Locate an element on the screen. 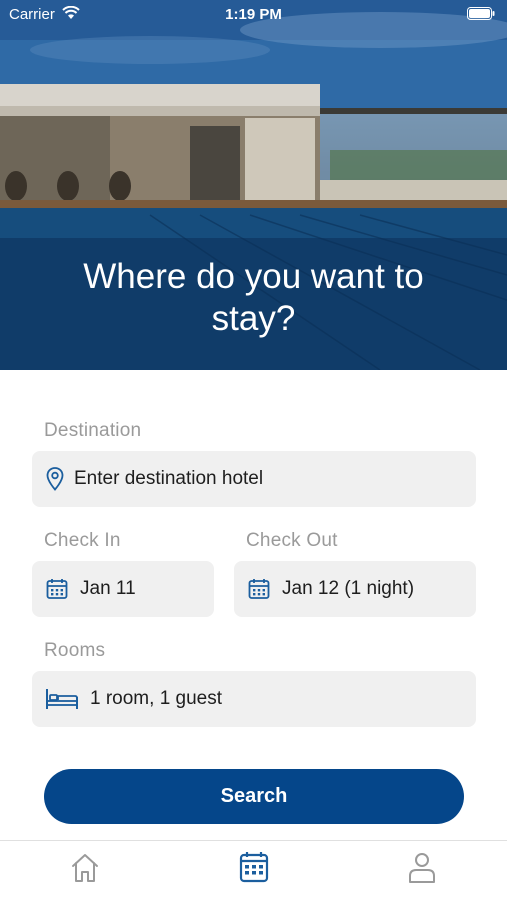 This screenshot has height=900, width=507. checkin-label: Check In is located at coordinates (82, 540).